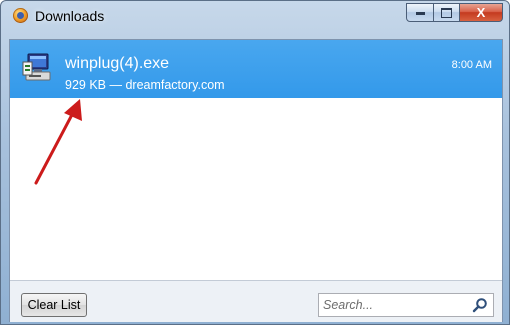  Describe the element at coordinates (255, 16) in the screenshot. I see `title-bar: Downloads X` at that location.